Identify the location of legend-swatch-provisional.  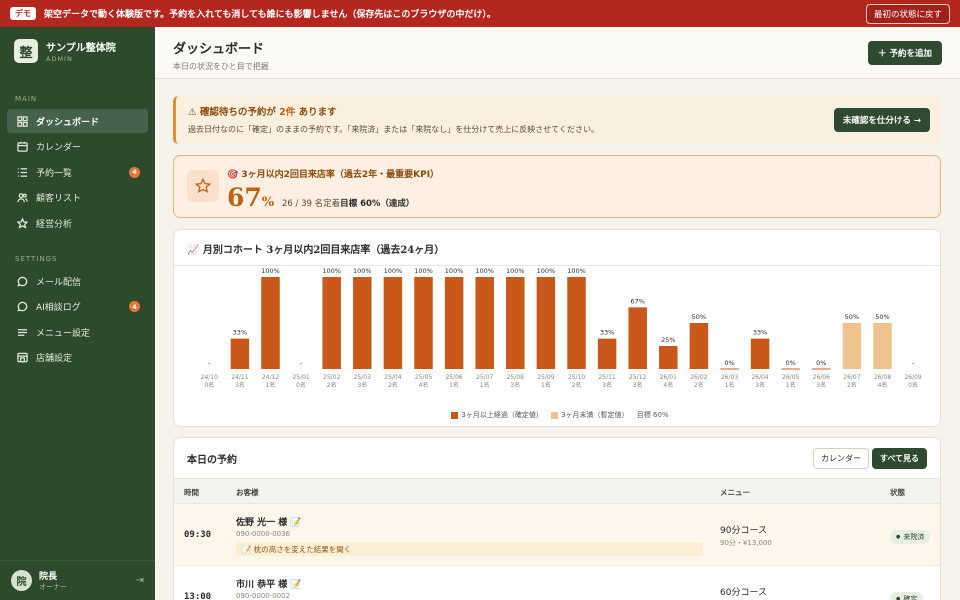
(555, 415).